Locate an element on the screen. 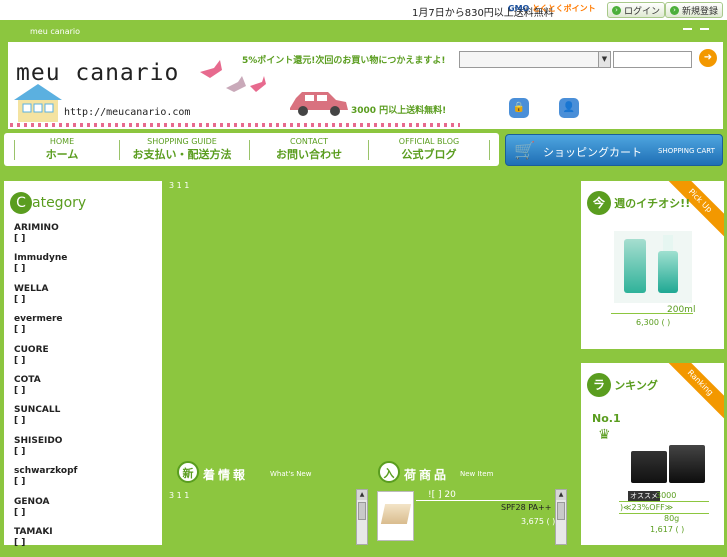 Image resolution: width=727 pixels, height=557 pixels. nav-official-blog: OFFICIAL BLOG 公式ブログ is located at coordinates (429, 150).